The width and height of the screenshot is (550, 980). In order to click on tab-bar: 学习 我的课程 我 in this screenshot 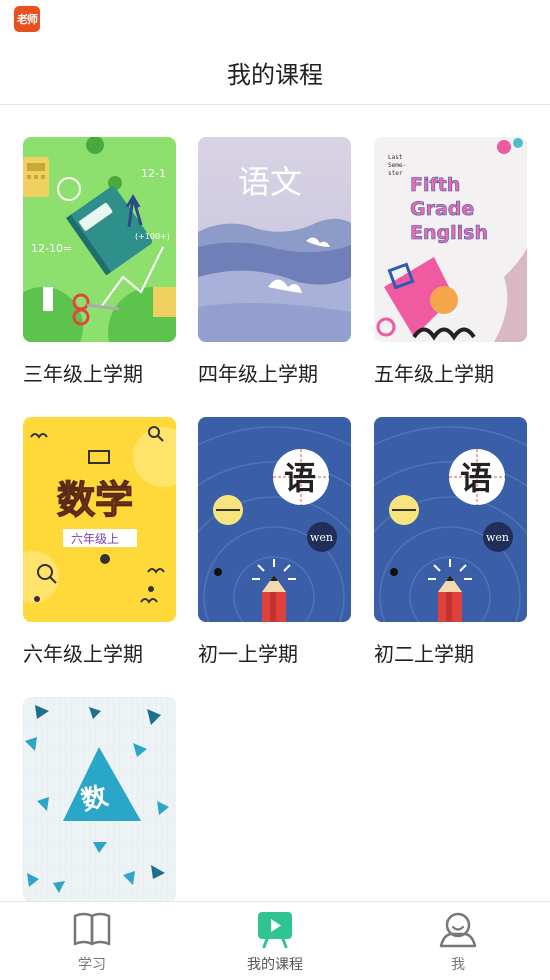, I will do `click(275, 940)`.